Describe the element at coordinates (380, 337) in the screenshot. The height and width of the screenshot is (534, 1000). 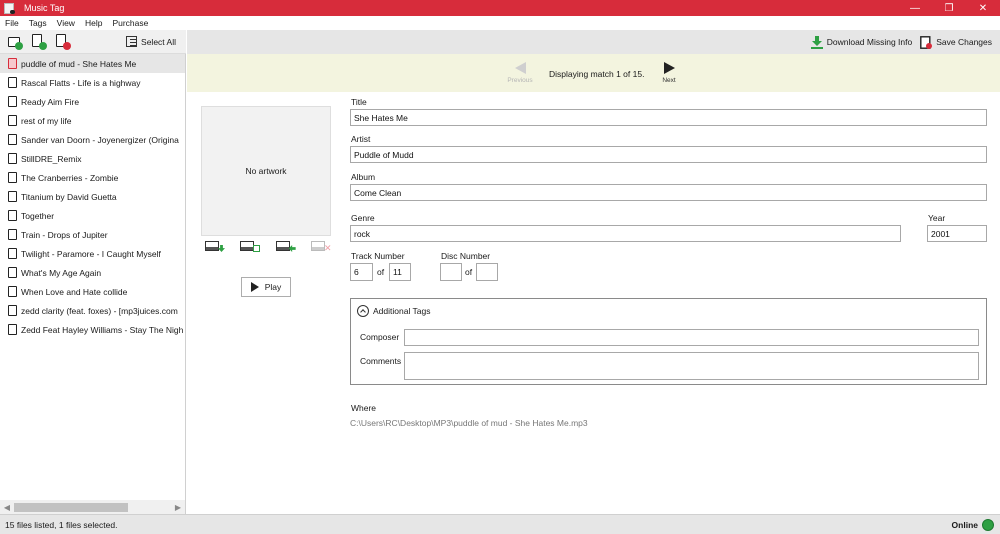
I see `composer-label: Composer` at that location.